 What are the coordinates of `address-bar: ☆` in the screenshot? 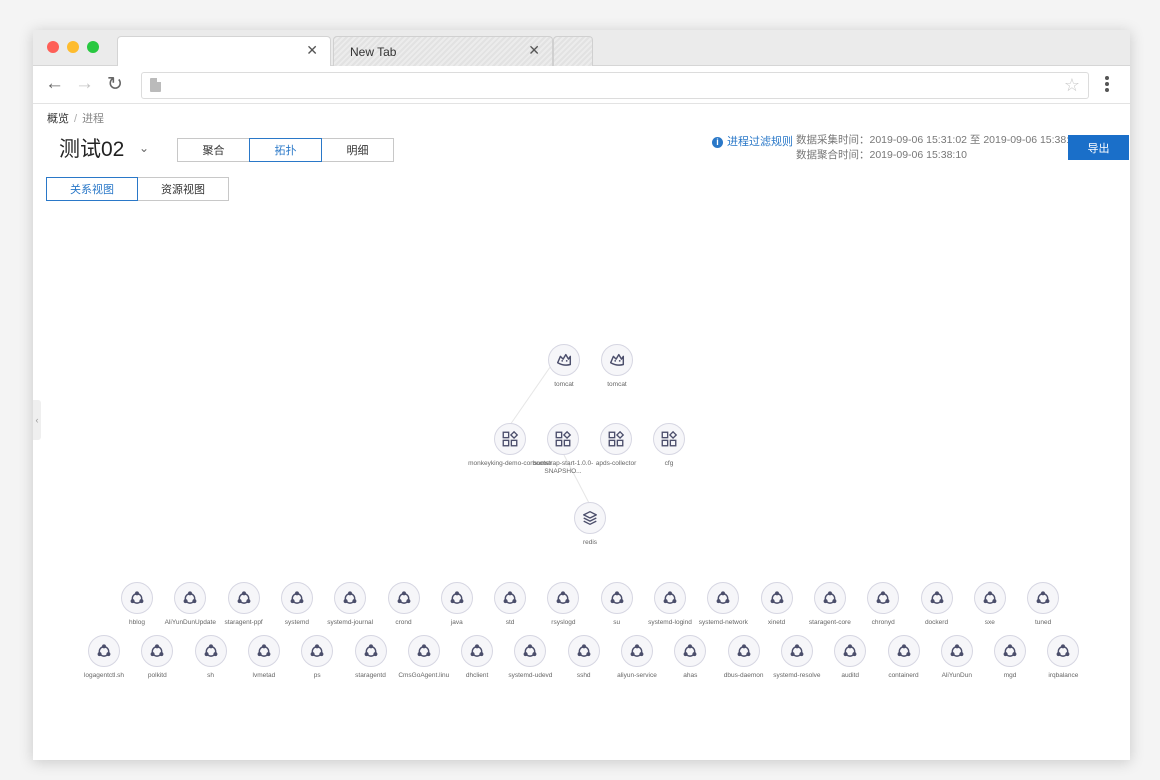 It's located at (615, 85).